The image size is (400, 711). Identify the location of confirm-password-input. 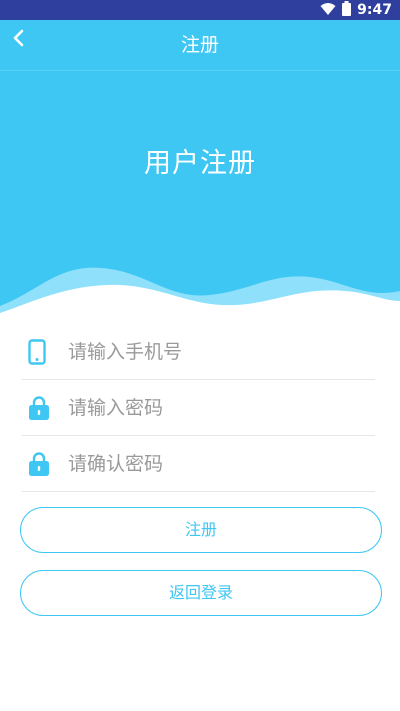
(213, 464).